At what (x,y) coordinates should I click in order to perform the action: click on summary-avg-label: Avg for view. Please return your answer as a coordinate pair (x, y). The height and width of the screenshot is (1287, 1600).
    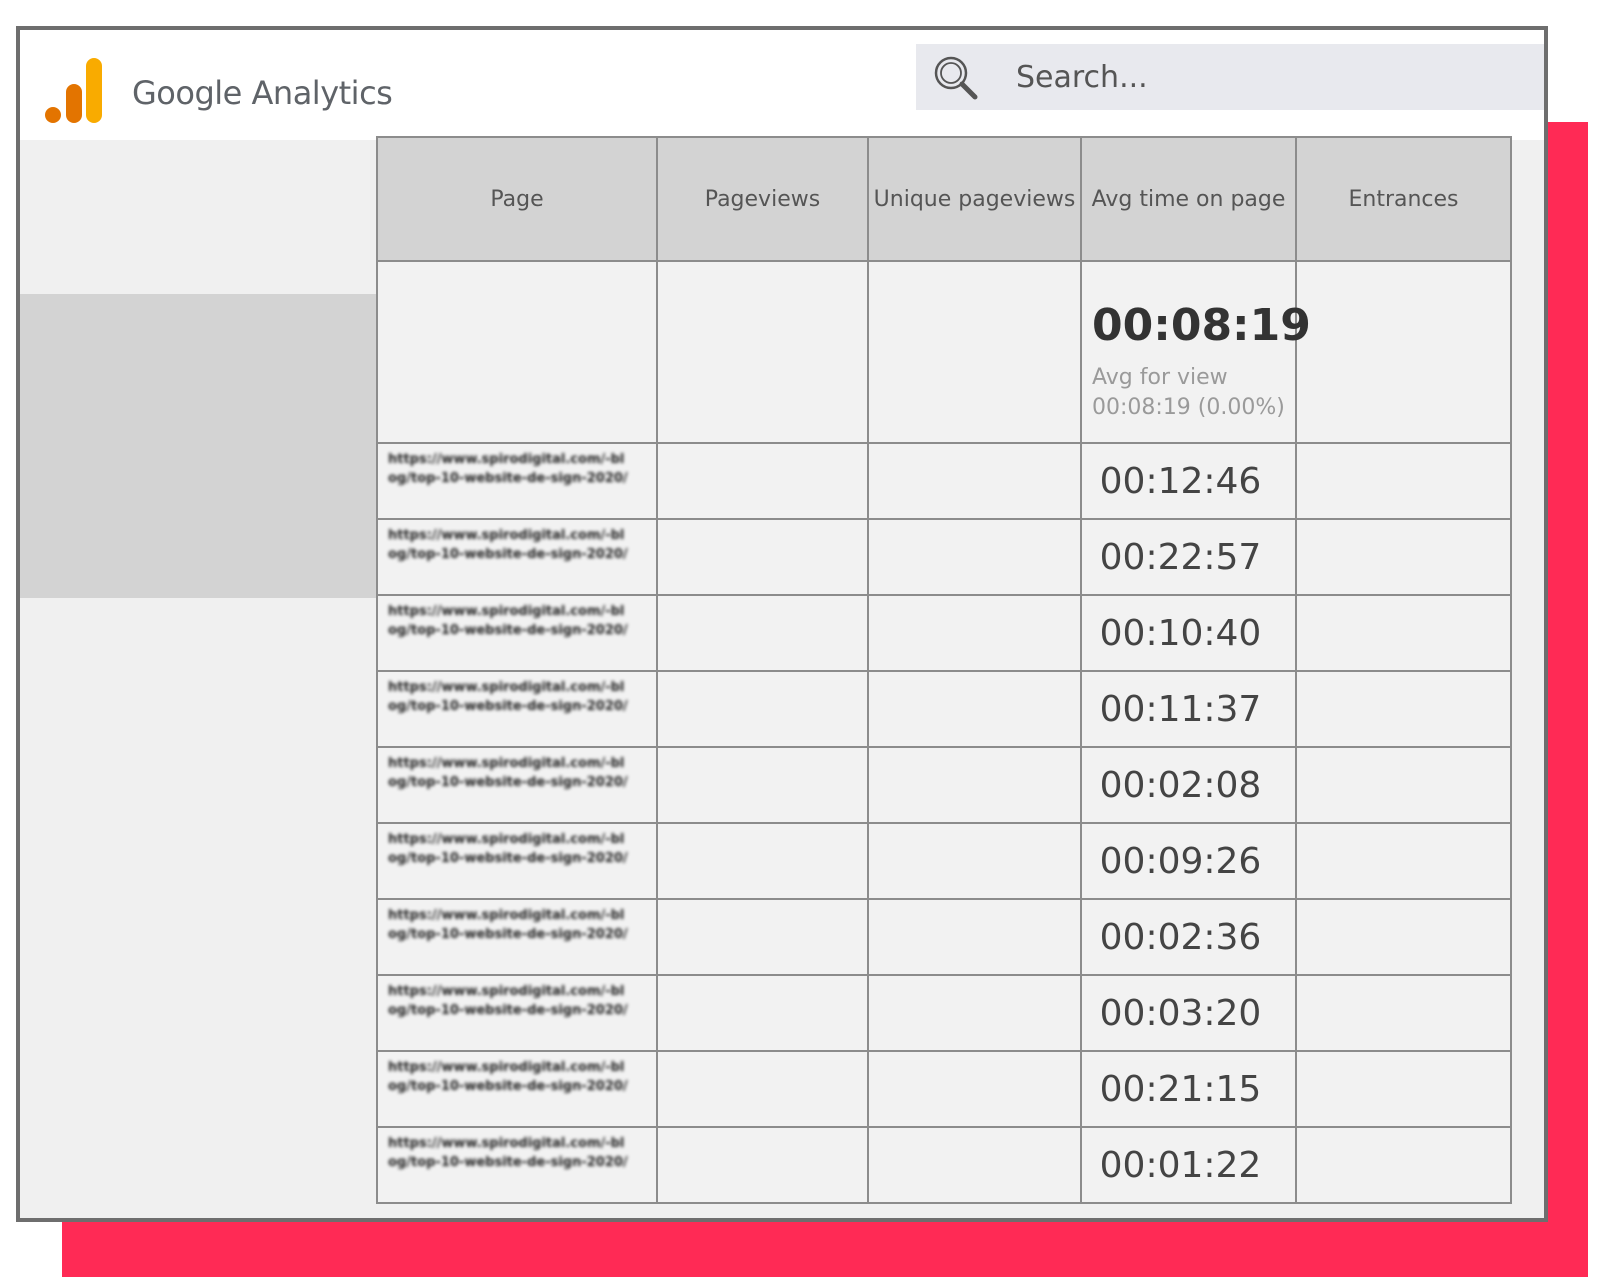
    Looking at the image, I should click on (1160, 377).